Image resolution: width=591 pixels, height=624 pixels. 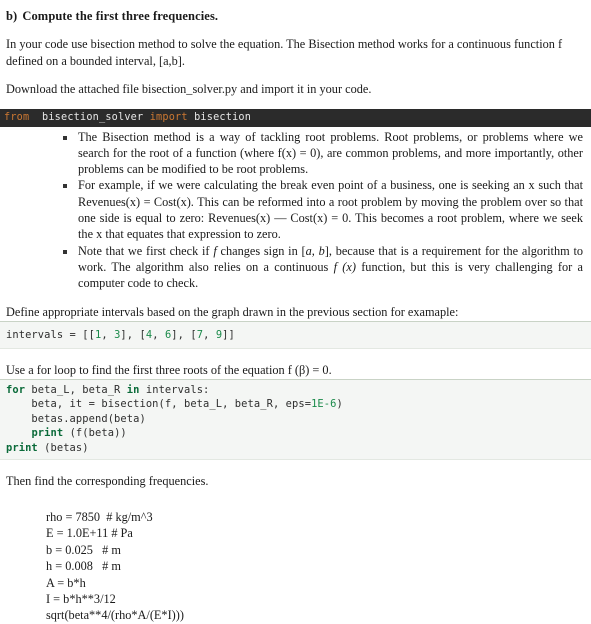 I want to click on paragraph-then-find: Then find the corresponding frequencies., so click(x=107, y=481).